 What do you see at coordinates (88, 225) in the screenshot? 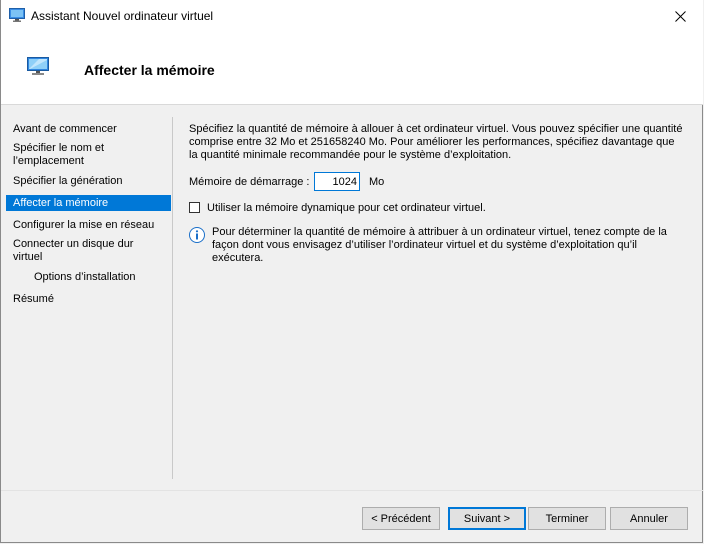
I see `nav-item-networking: Configurer la mise en réseau` at bounding box center [88, 225].